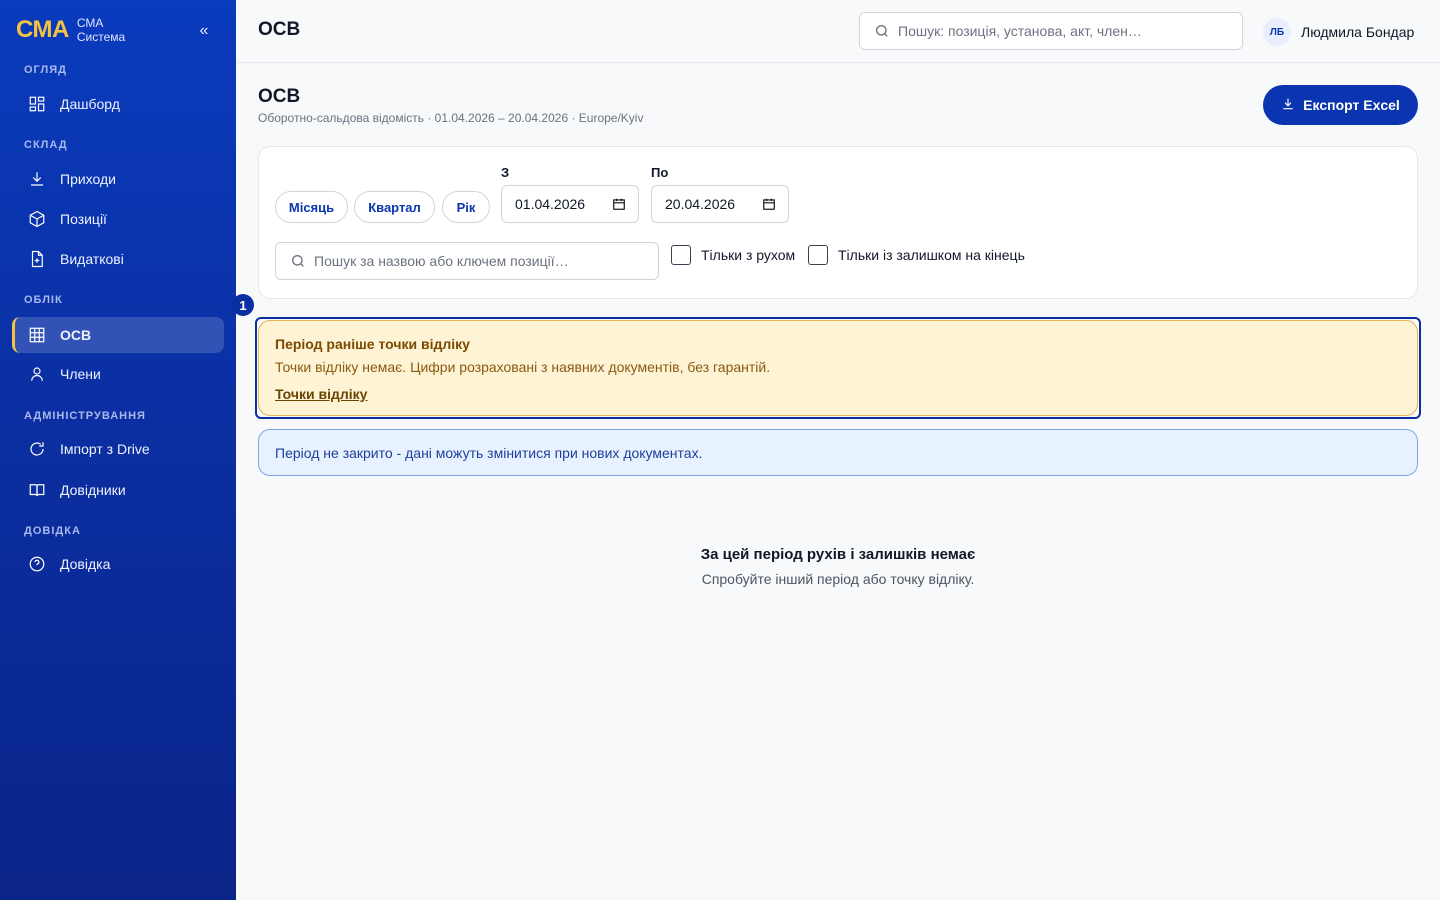 The height and width of the screenshot is (900, 1440). What do you see at coordinates (76, 335) in the screenshot?
I see `sidebar-item-label: ОСВ` at bounding box center [76, 335].